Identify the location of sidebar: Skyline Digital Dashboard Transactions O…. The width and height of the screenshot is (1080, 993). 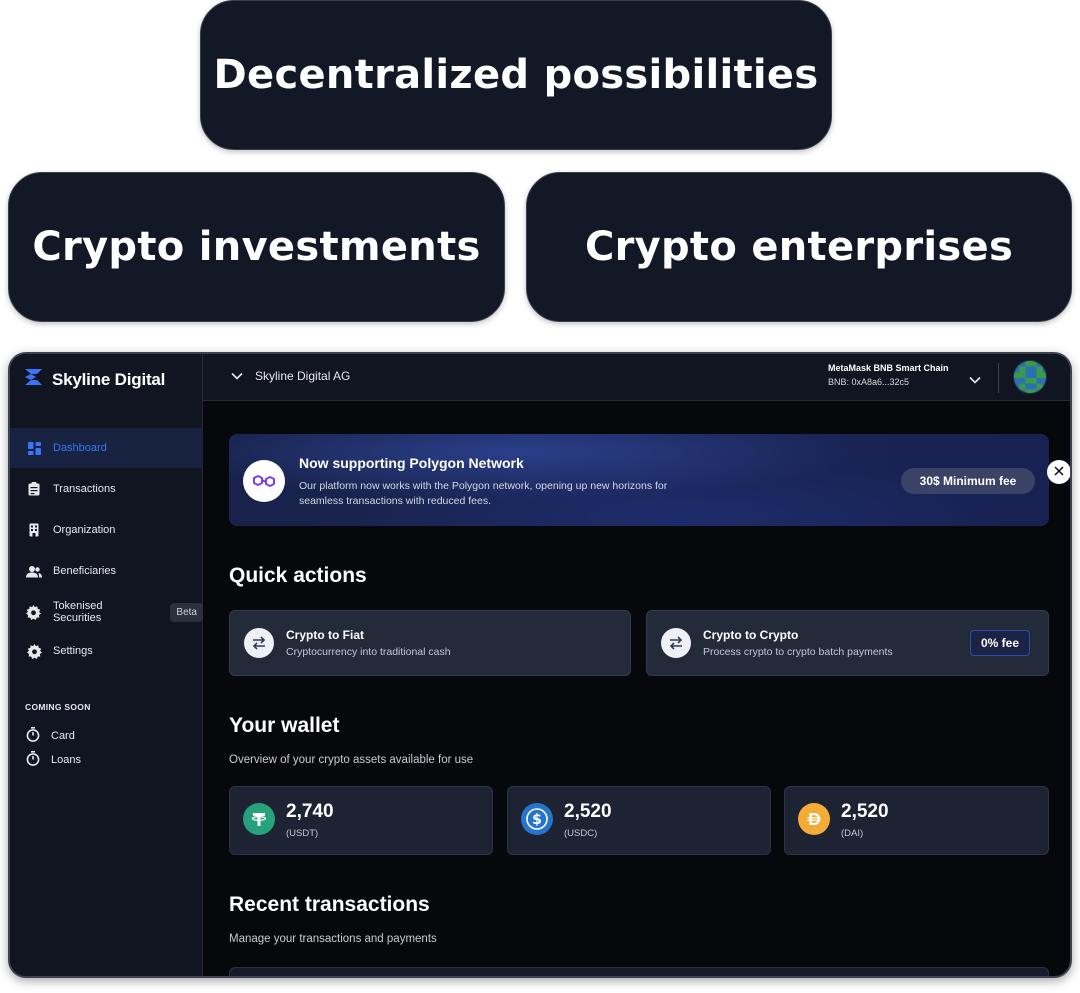
(106, 665).